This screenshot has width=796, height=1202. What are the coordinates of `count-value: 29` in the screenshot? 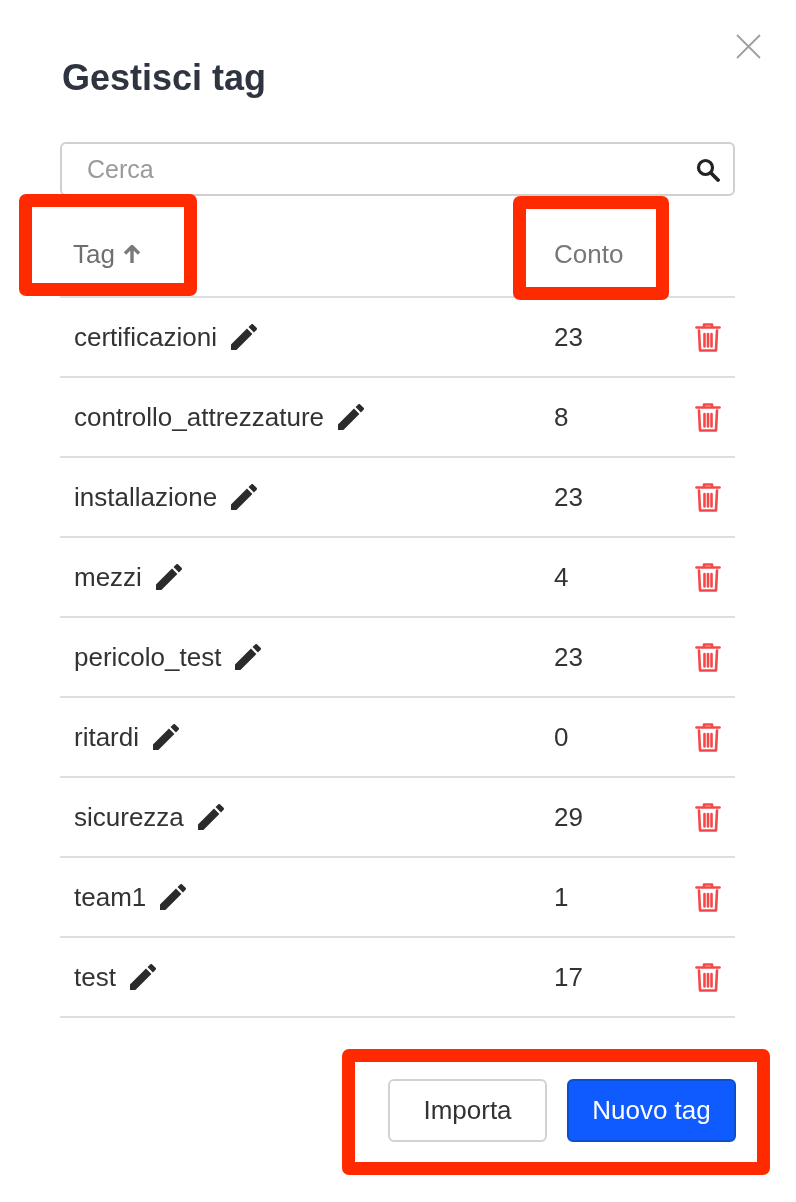 It's located at (568, 816).